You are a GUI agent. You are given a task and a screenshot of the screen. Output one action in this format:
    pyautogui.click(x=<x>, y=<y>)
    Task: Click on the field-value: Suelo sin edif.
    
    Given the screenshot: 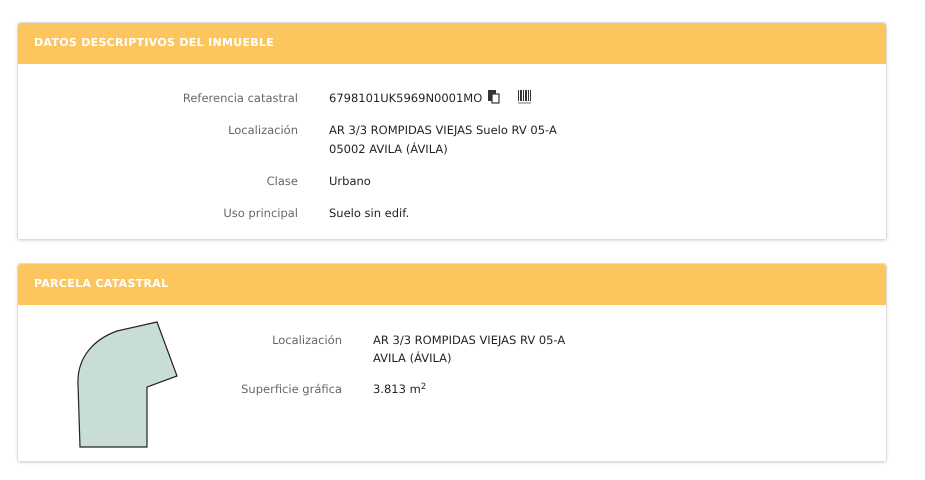 What is the action you would take?
    pyautogui.click(x=369, y=213)
    